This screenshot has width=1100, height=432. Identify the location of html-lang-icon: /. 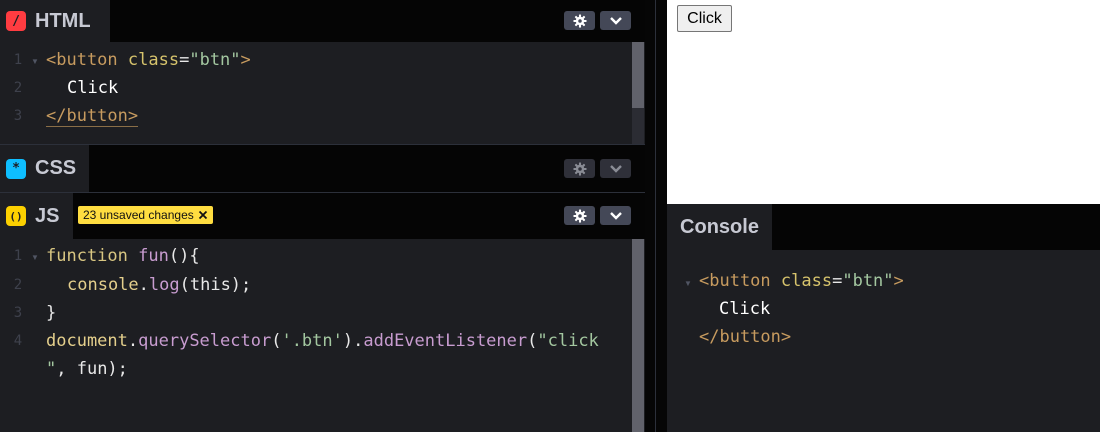
(16, 21).